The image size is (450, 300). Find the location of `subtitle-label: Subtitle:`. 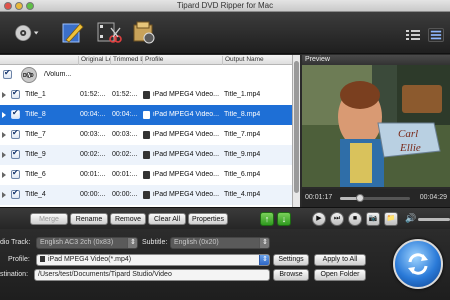

subtitle-label: Subtitle: is located at coordinates (155, 242).